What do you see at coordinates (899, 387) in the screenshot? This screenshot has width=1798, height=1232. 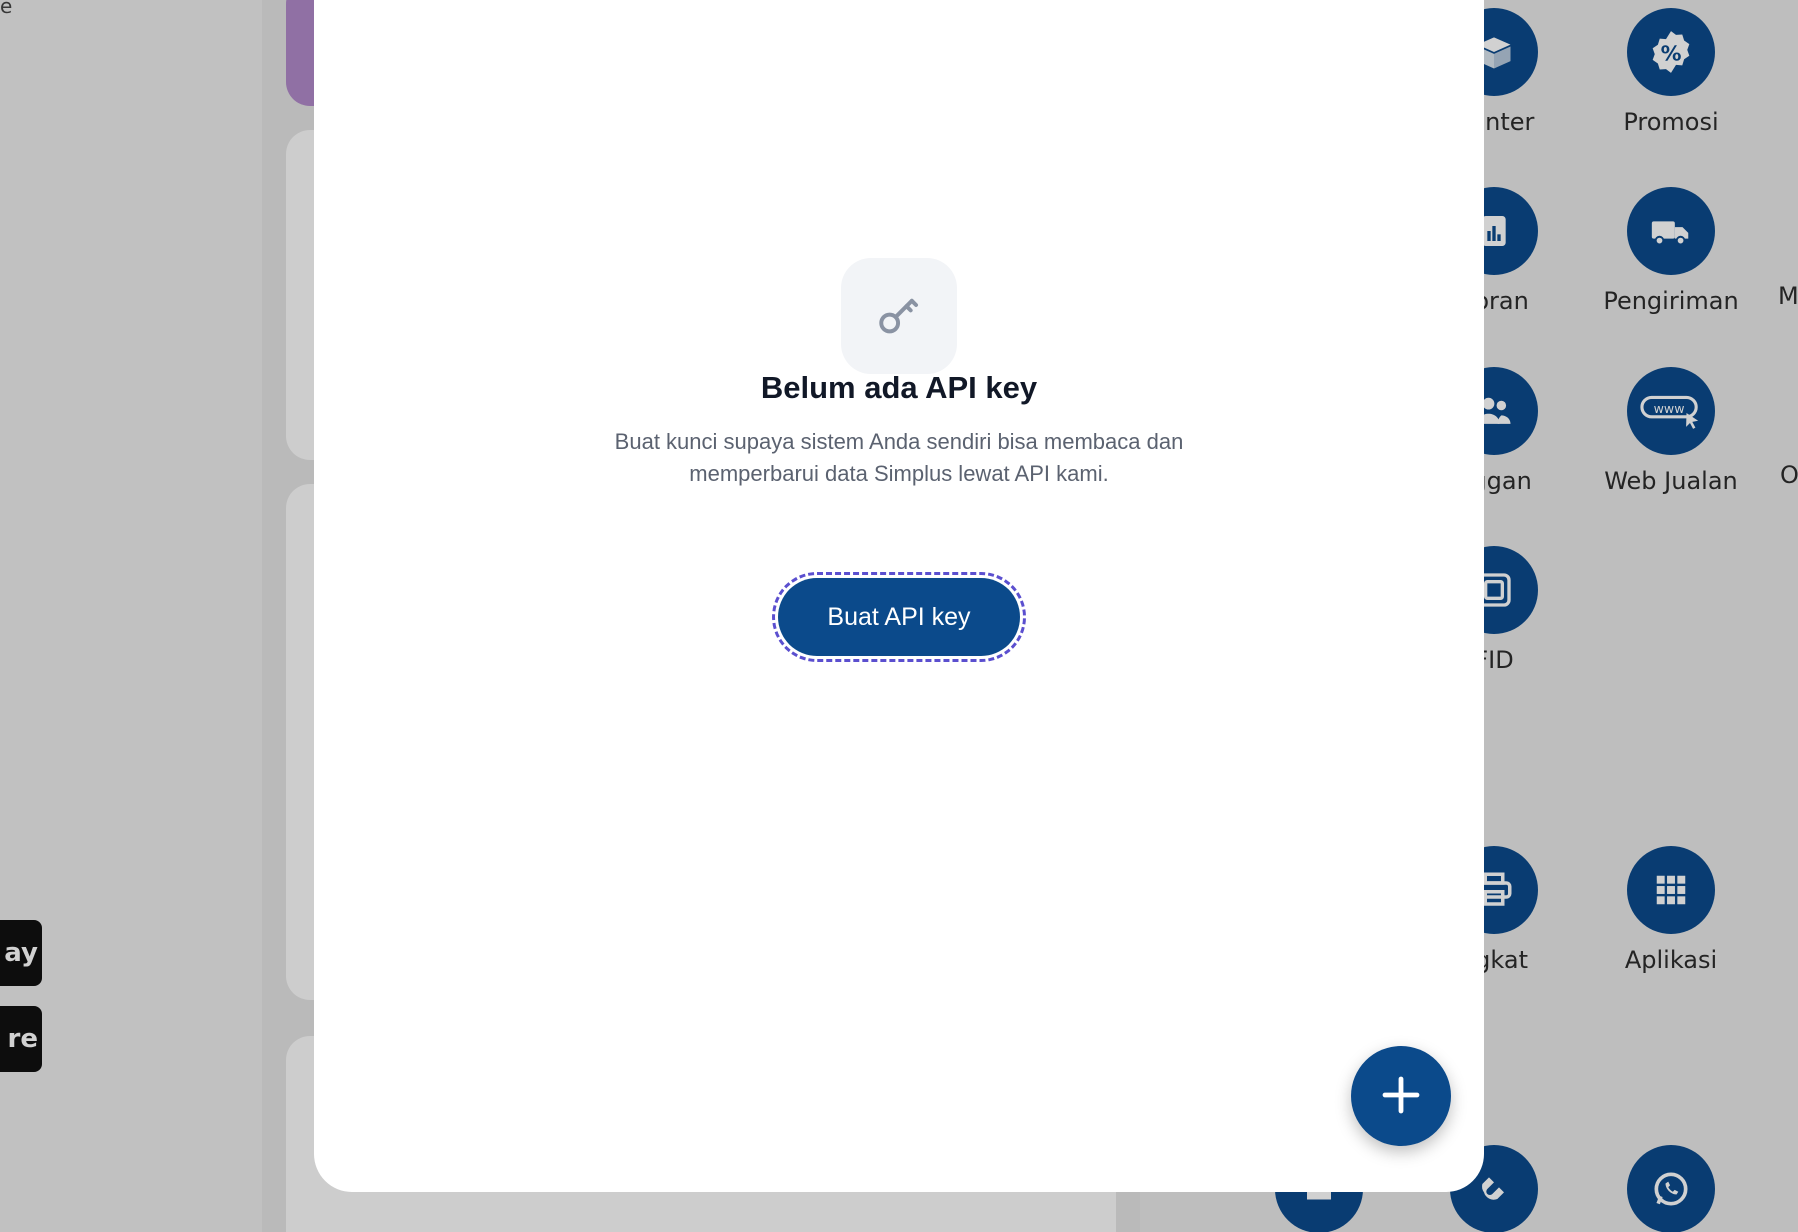 I see `empty-state-title: Belum ada API key` at bounding box center [899, 387].